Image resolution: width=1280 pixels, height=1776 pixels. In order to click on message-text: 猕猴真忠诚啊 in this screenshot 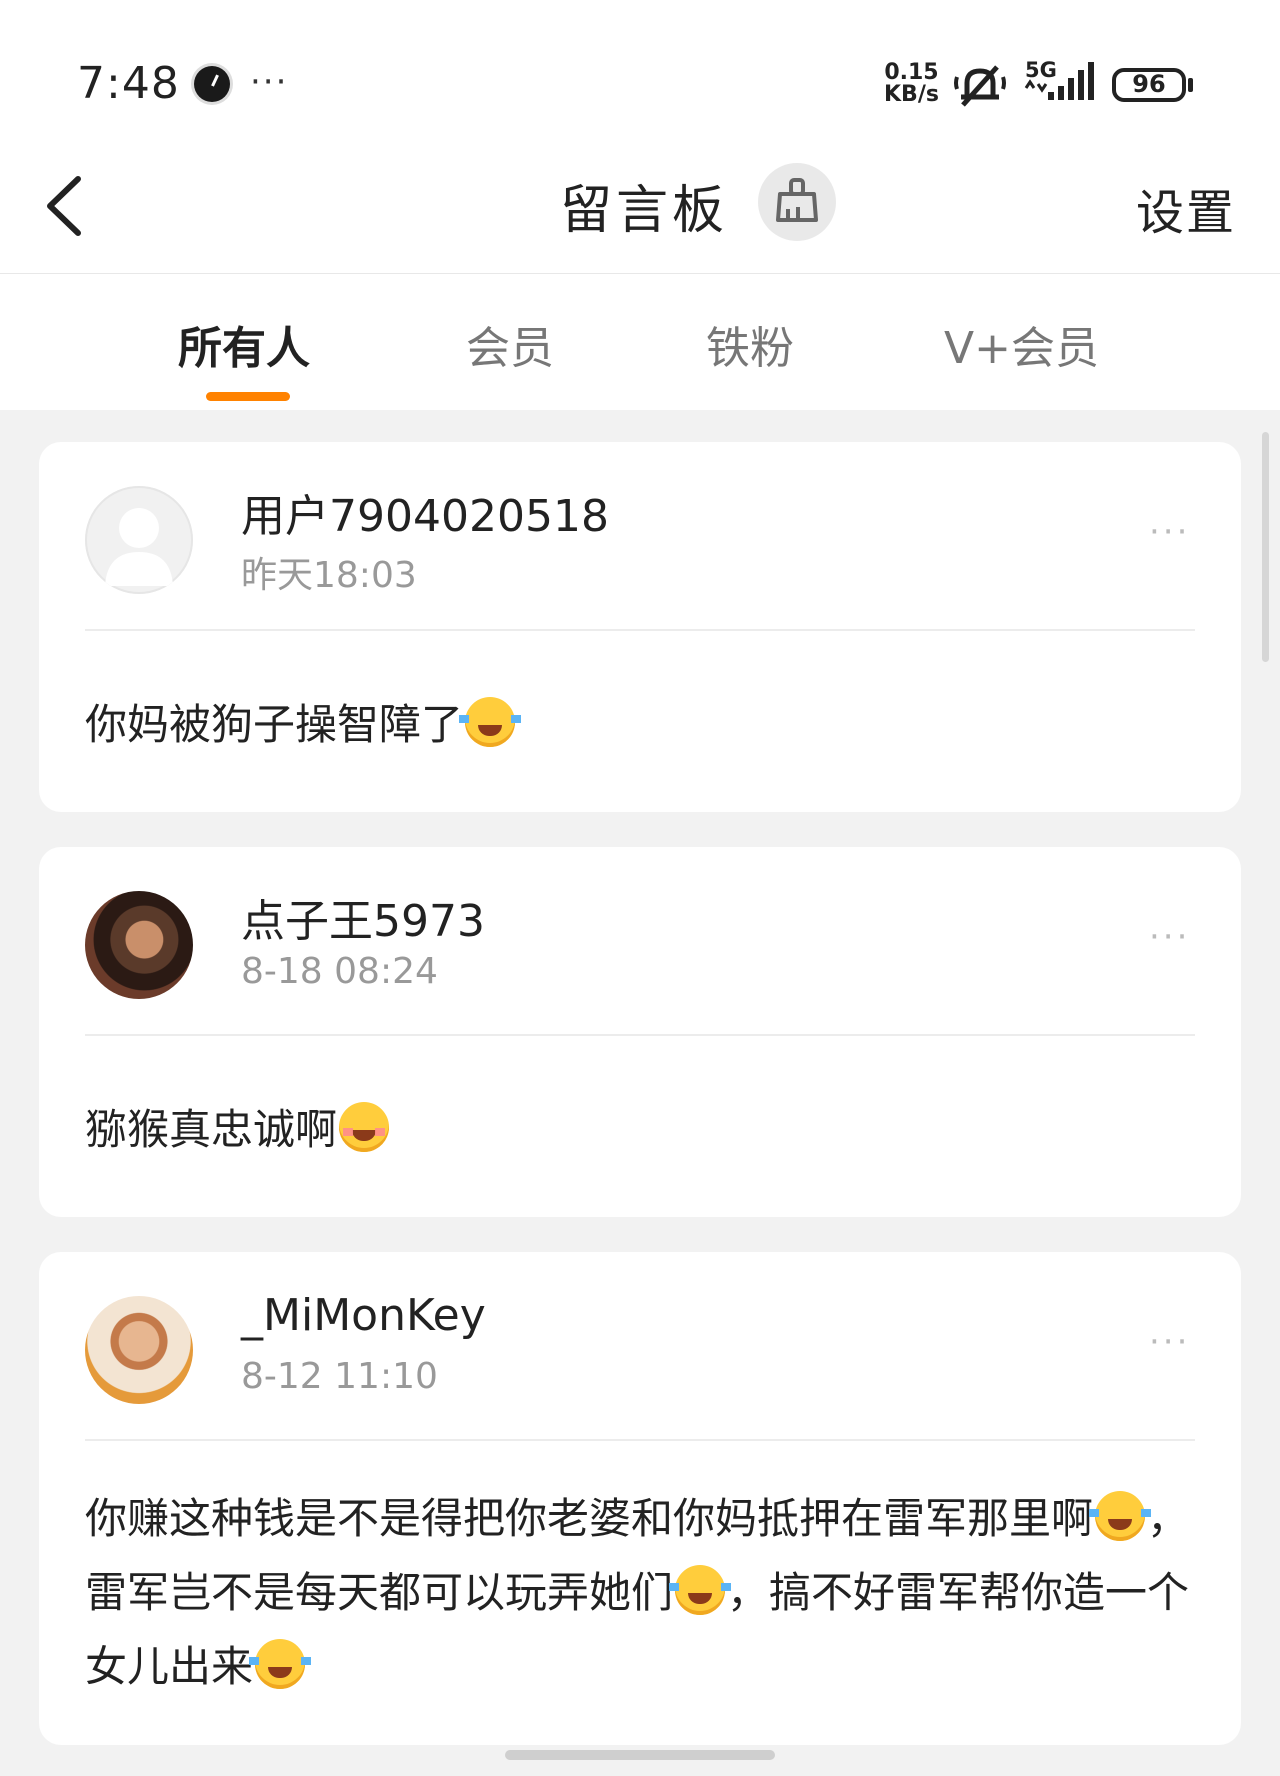, I will do `click(211, 1129)`.